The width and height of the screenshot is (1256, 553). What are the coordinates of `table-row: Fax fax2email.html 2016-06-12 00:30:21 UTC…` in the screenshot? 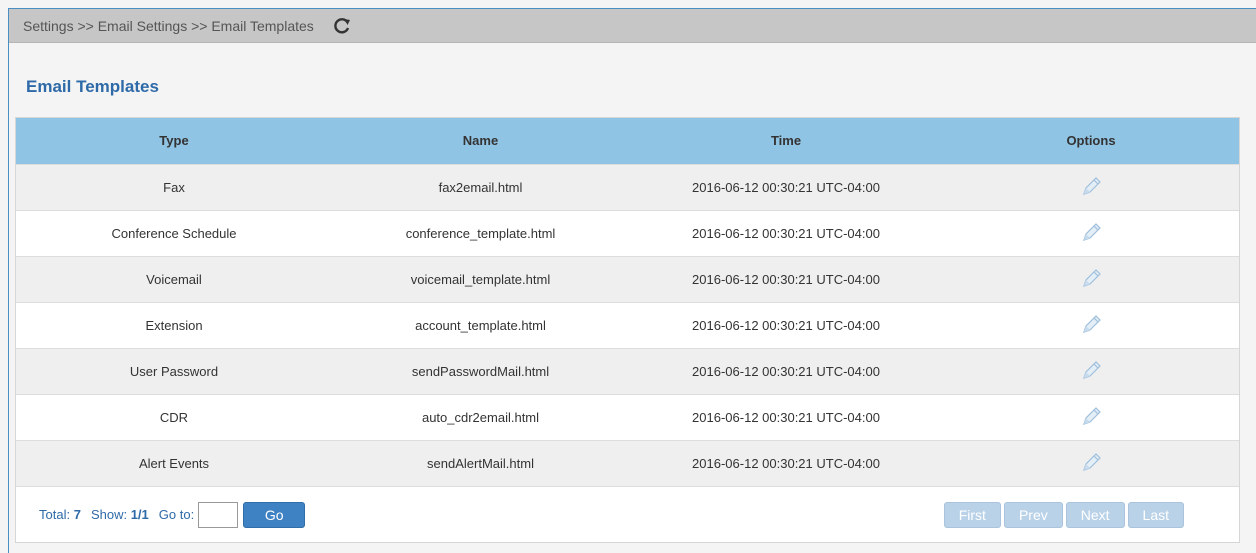 It's located at (627, 187).